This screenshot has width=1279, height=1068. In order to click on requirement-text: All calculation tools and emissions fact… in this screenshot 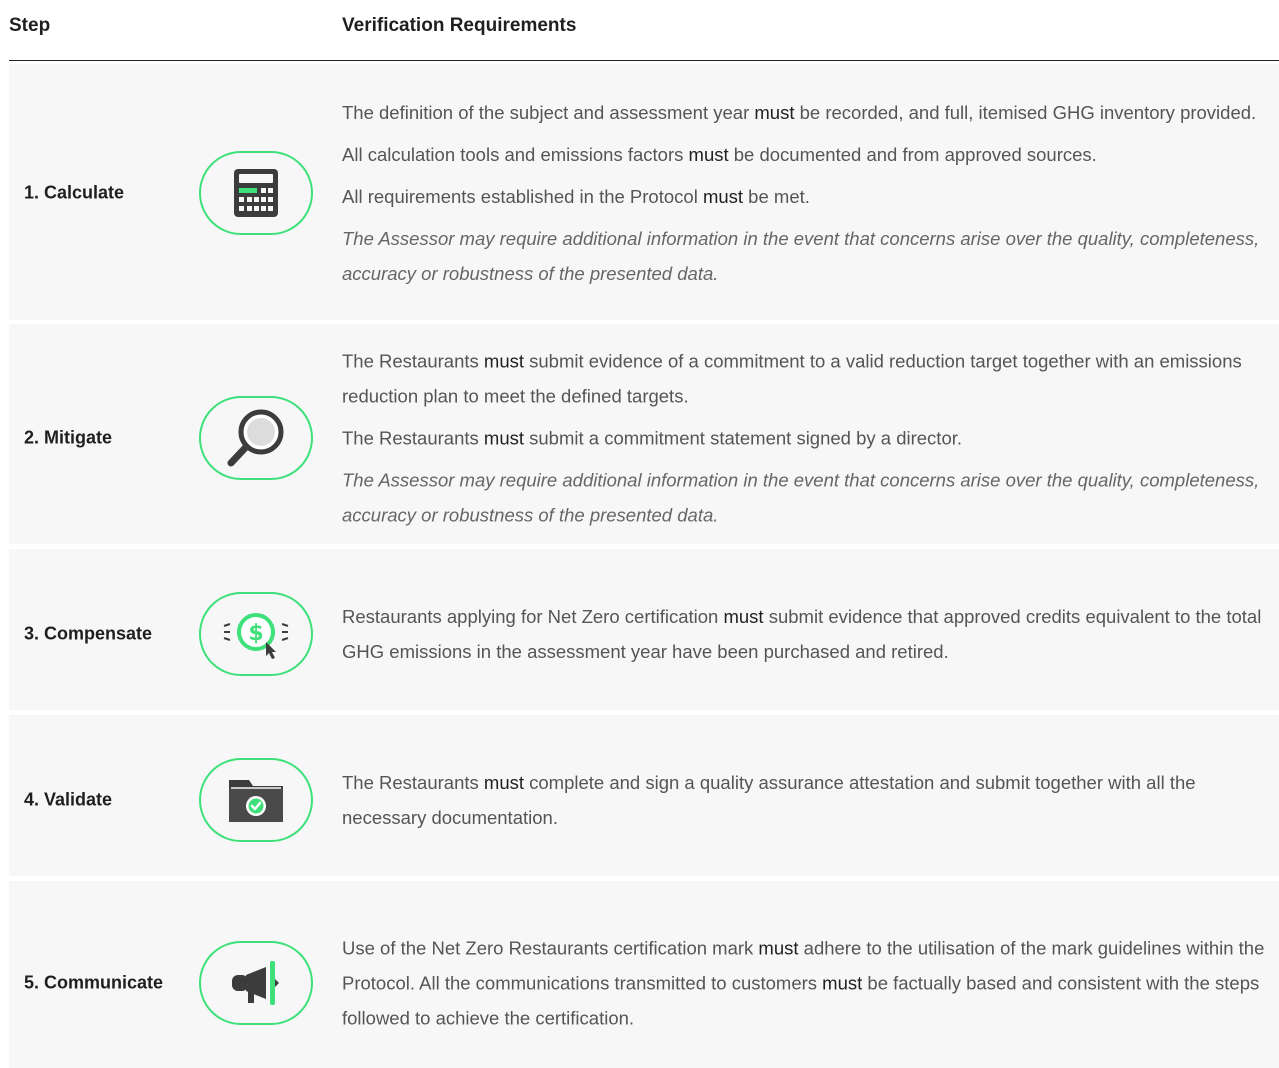, I will do `click(719, 154)`.